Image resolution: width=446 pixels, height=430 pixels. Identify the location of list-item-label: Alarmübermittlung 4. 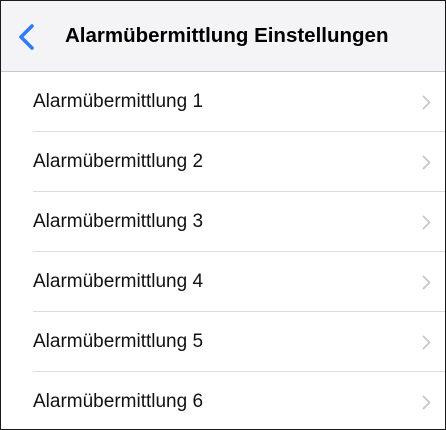
(118, 281).